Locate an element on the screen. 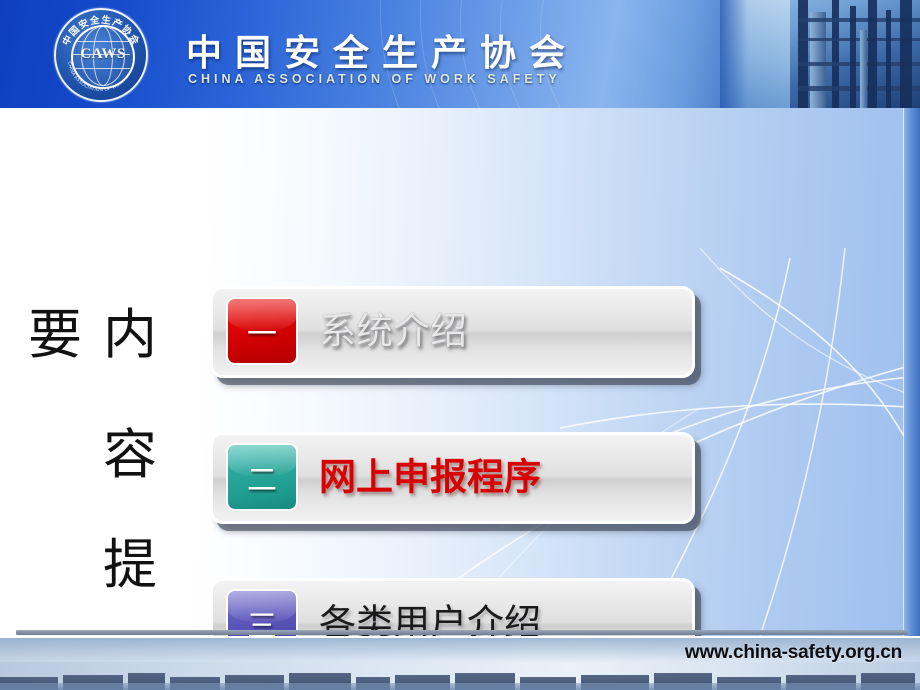 This screenshot has width=920, height=690. heading-char-3: 提 is located at coordinates (130, 565).